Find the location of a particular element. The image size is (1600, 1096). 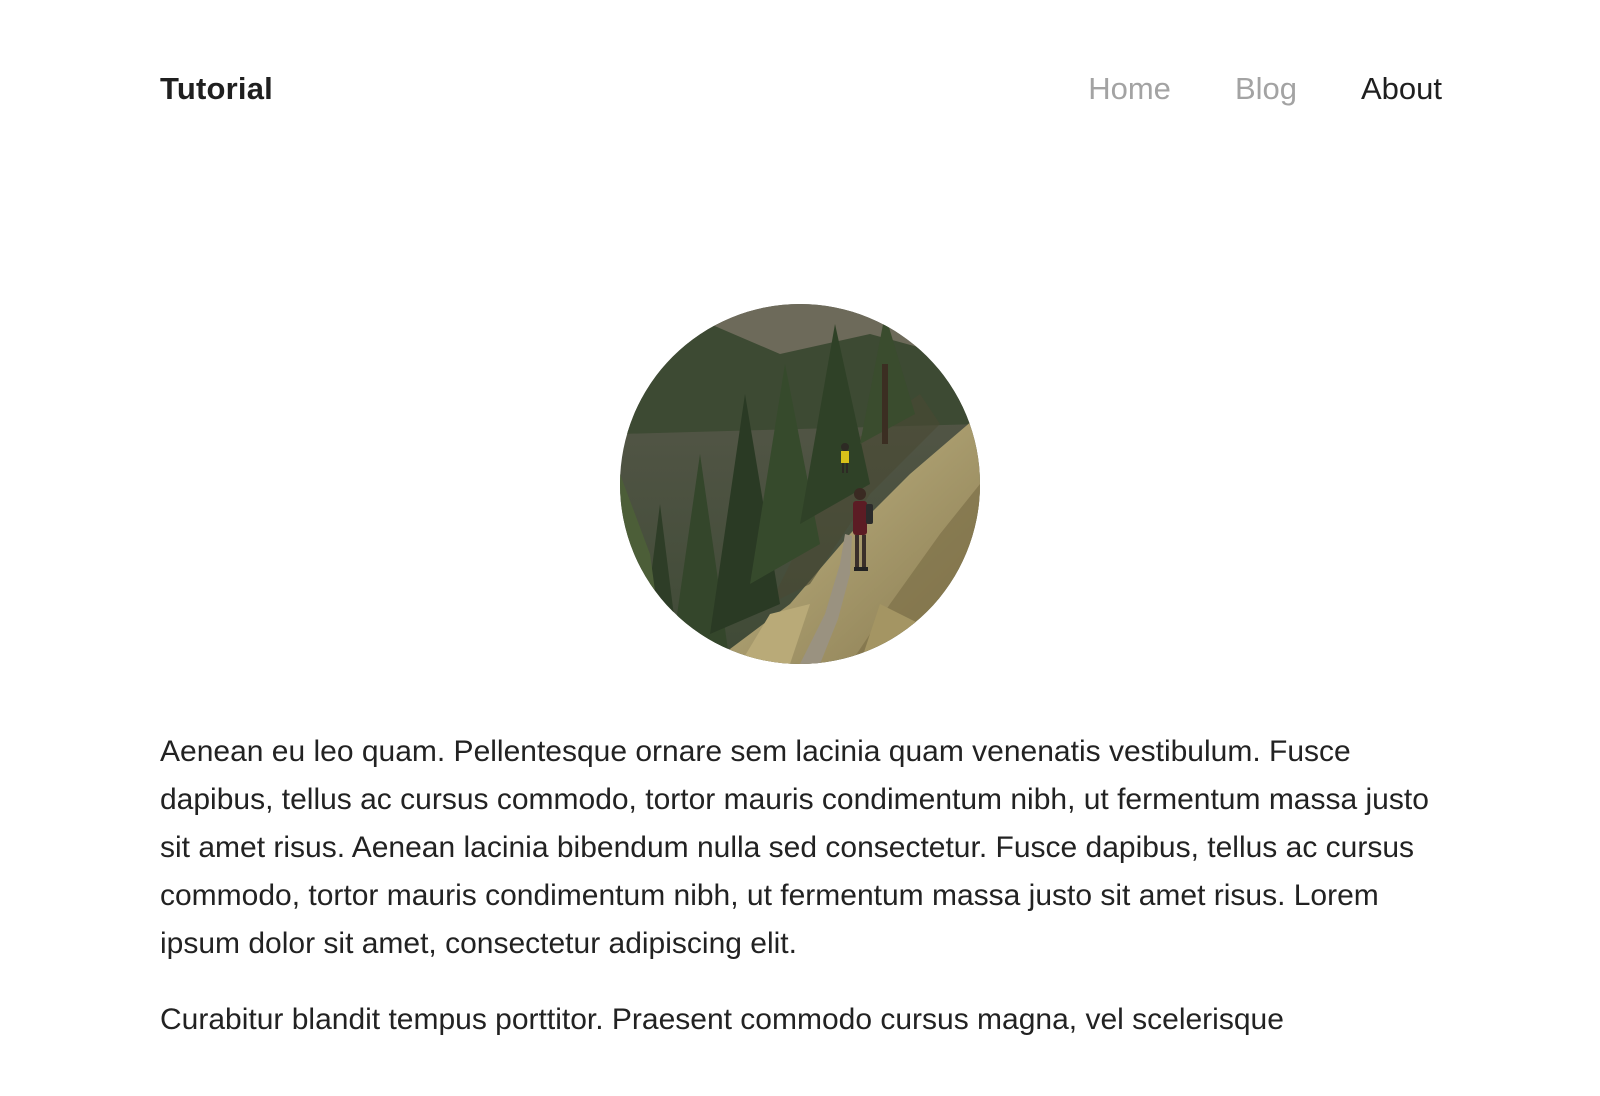

site-header: Tutorial Home Blog About is located at coordinates (801, 89).